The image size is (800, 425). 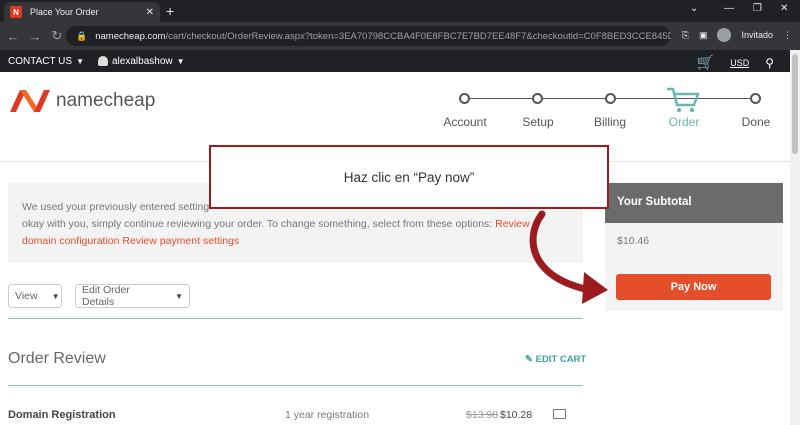 What do you see at coordinates (694, 203) in the screenshot?
I see `subtotal-heading: Your Subtotal` at bounding box center [694, 203].